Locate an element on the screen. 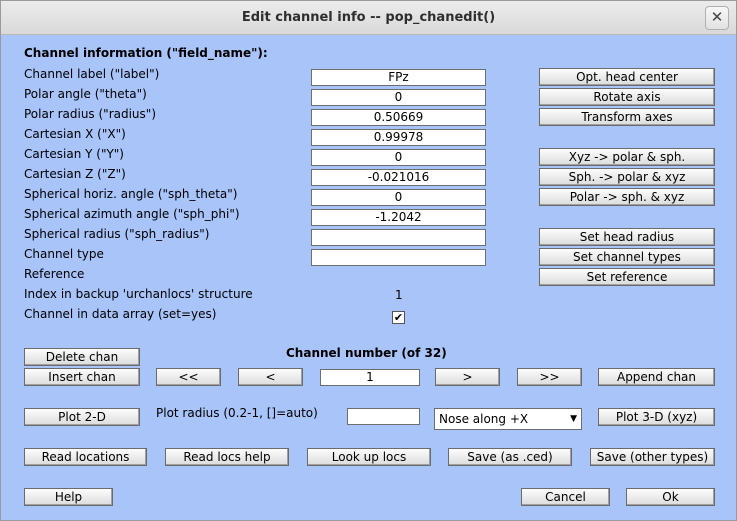  backup-index-value: 1 is located at coordinates (399, 295).